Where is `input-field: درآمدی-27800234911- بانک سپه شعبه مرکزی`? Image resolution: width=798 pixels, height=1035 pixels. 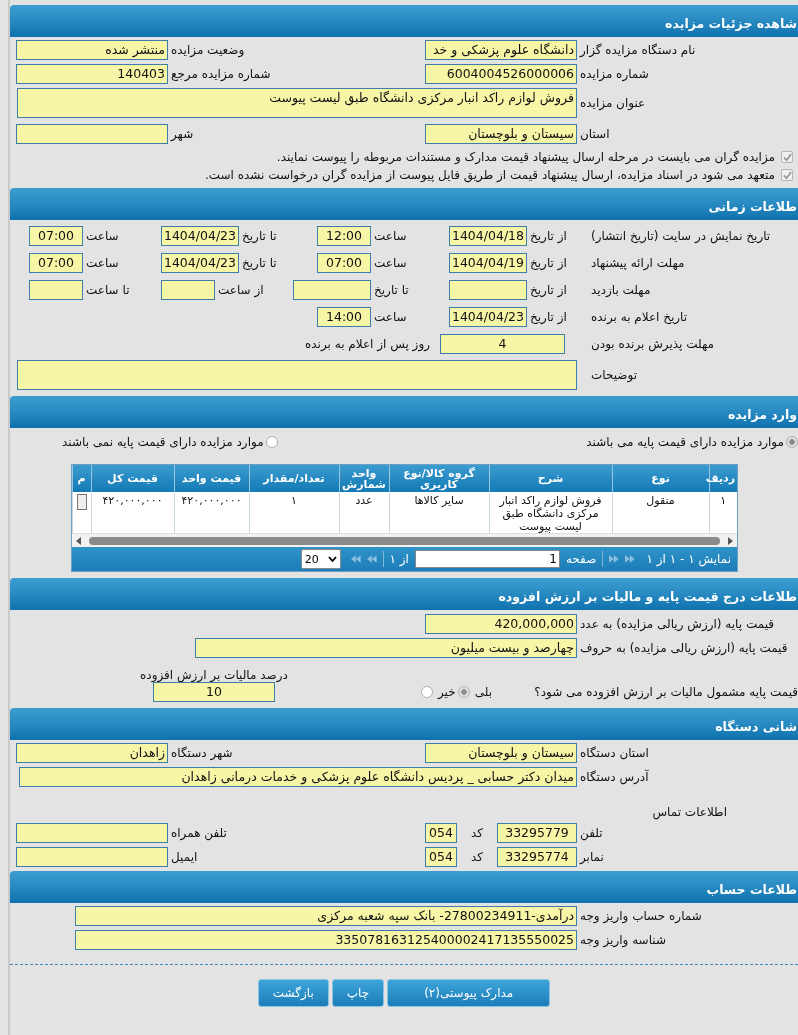 input-field: درآمدی-27800234911- بانک سپه شعبه مرکزی is located at coordinates (326, 916).